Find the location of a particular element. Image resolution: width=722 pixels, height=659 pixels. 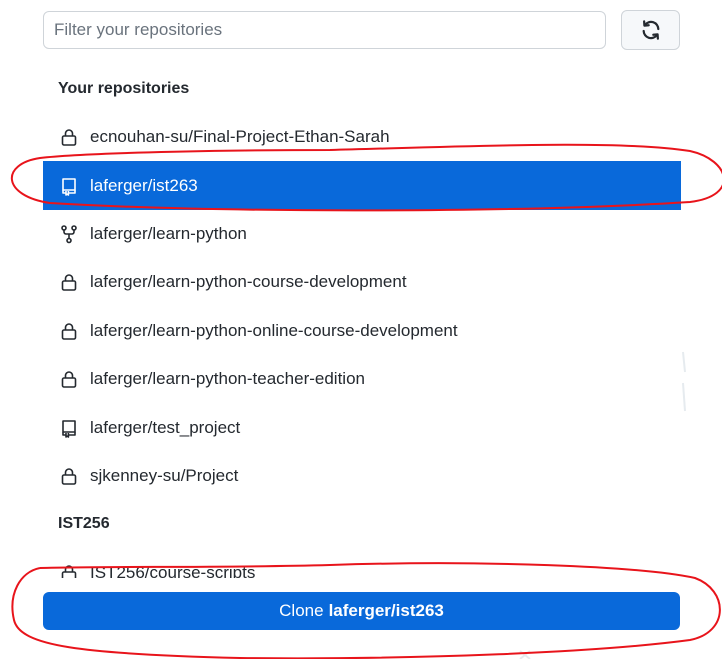

clone-button: Clone laferger/ist263 is located at coordinates (361, 611).